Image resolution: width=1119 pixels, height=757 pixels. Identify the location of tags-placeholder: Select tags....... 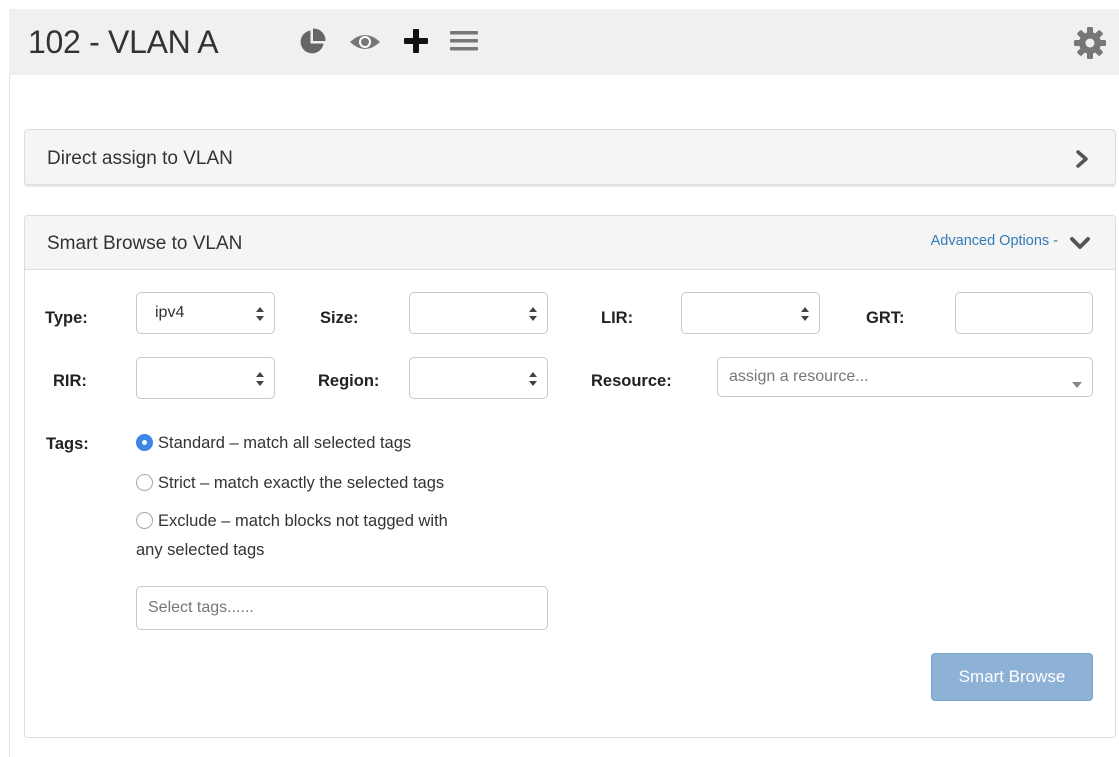
(201, 607).